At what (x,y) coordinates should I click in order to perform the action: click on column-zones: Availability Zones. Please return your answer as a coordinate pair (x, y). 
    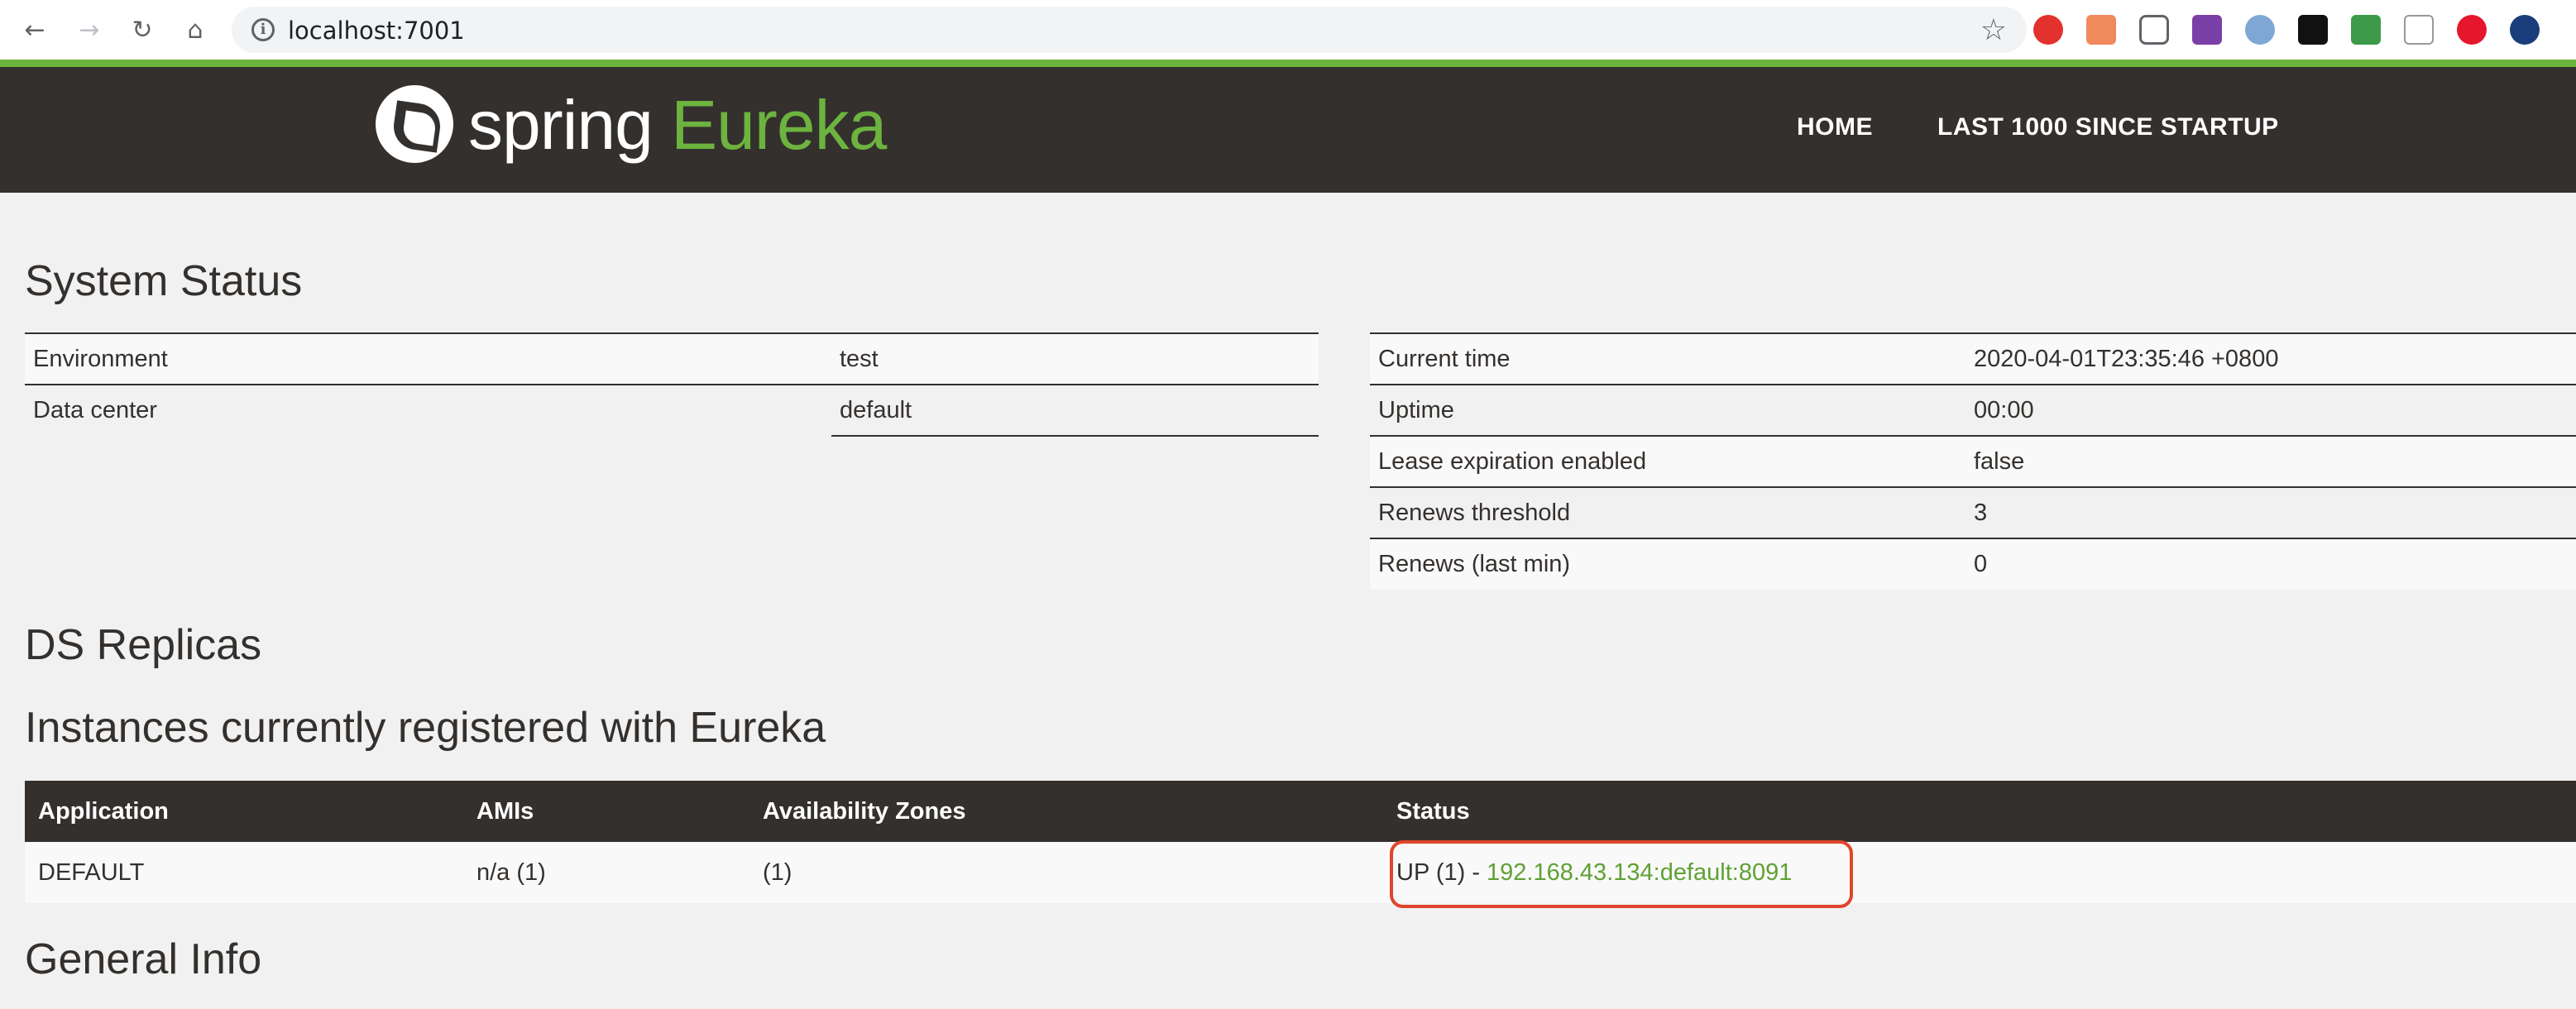
    Looking at the image, I should click on (1066, 811).